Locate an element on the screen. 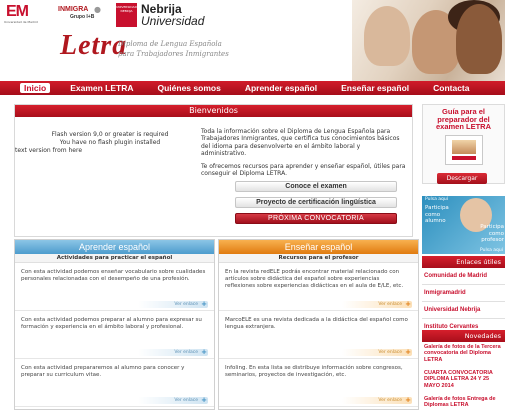 The width and height of the screenshot is (505, 410). flash-line2: You have no flash plugin installed is located at coordinates (110, 142).